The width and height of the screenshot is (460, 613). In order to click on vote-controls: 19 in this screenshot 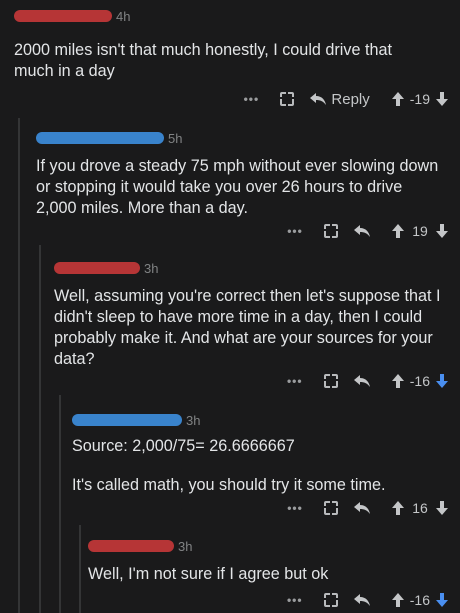, I will do `click(420, 231)`.